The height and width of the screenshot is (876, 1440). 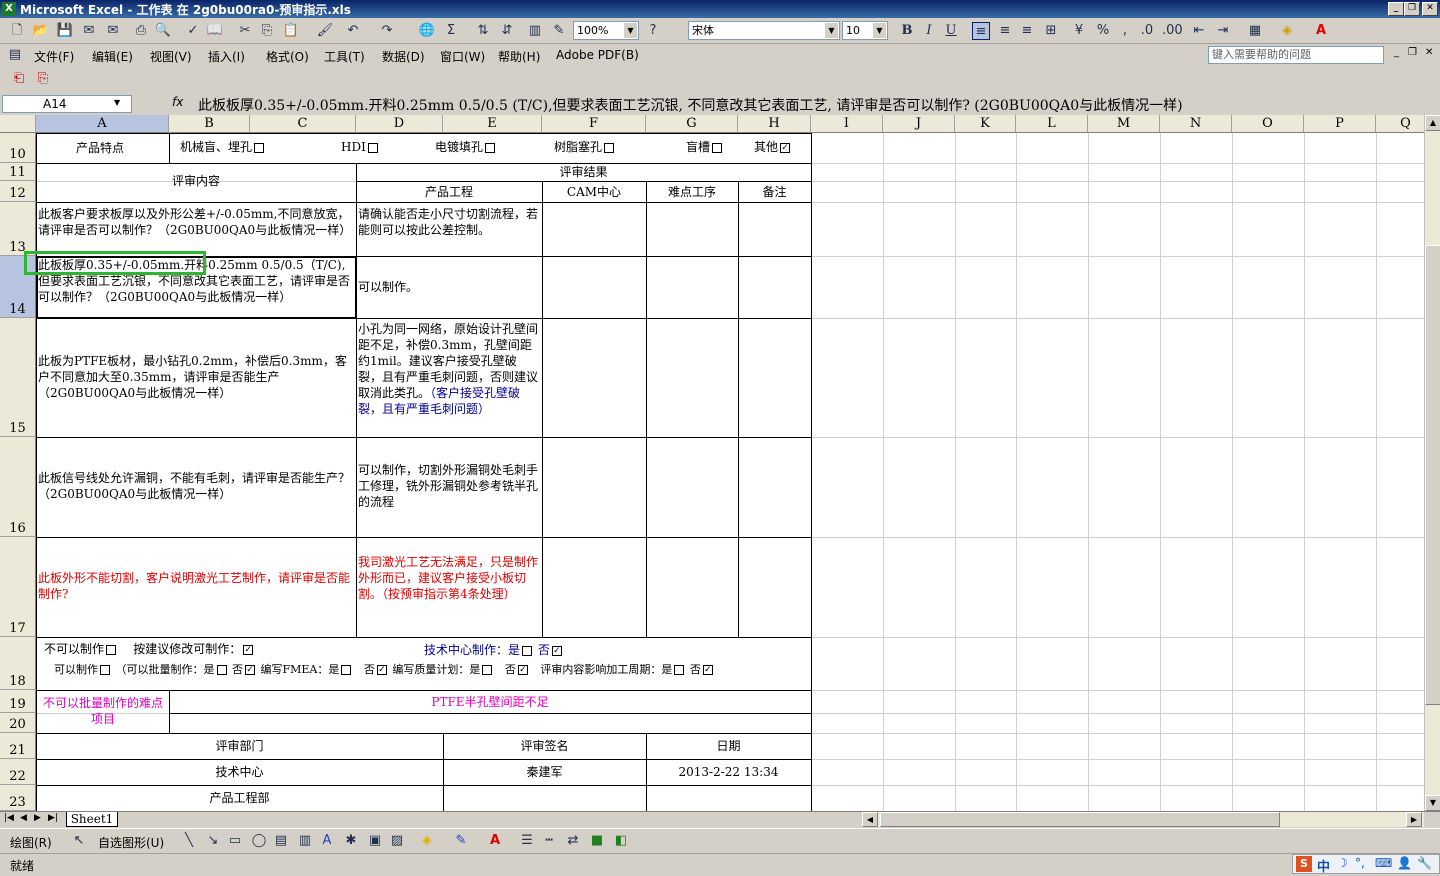 I want to click on checkbox-resin-plug, so click(x=609, y=147).